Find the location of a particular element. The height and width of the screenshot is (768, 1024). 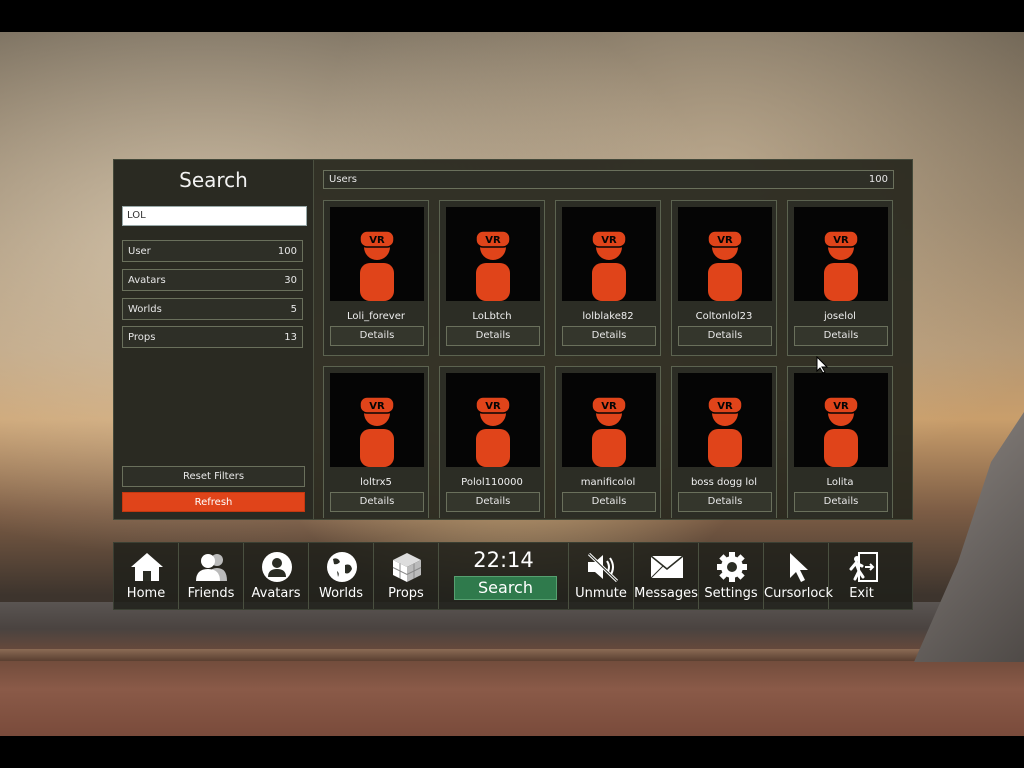

user-card: VR Lolita Details is located at coordinates (840, 442).